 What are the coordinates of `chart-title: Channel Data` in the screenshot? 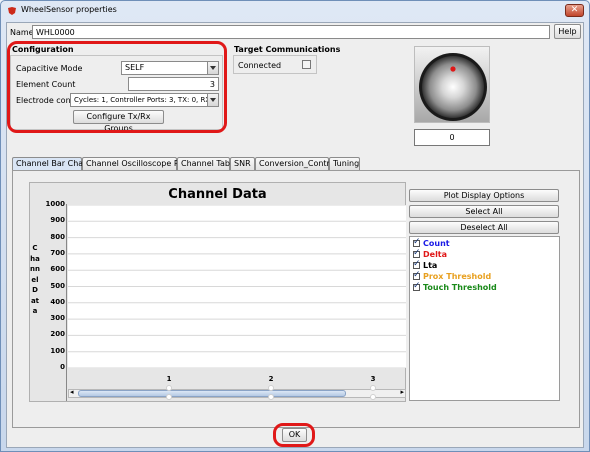 It's located at (217, 194).